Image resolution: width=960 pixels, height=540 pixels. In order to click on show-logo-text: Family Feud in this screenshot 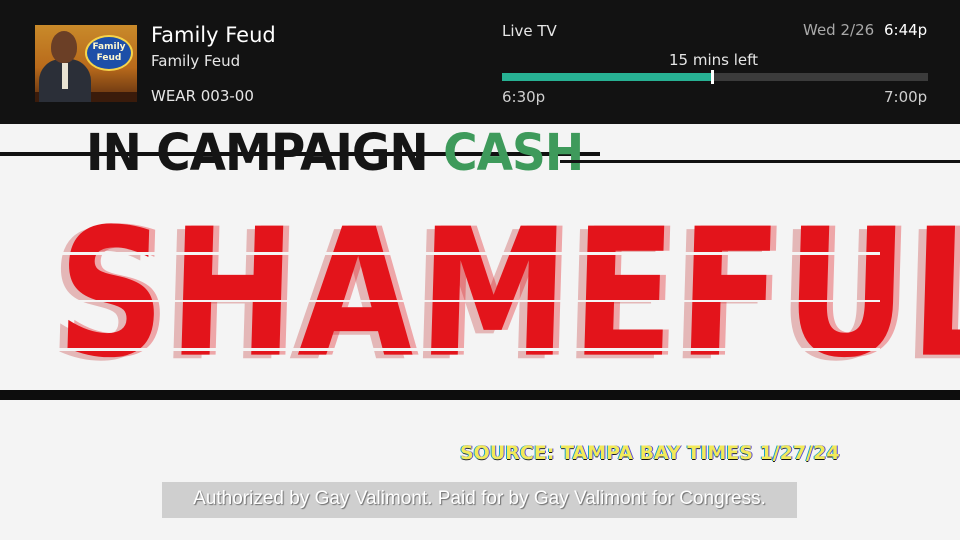, I will do `click(109, 52)`.